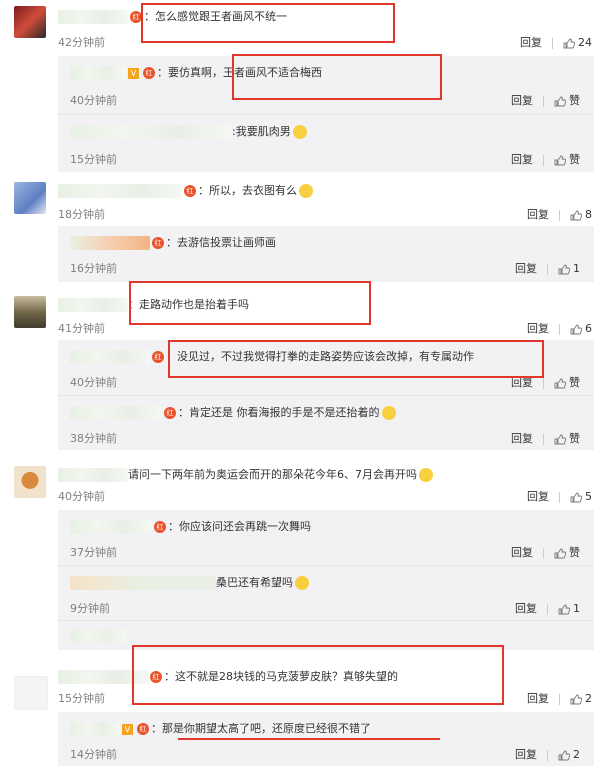  Describe the element at coordinates (93, 438) in the screenshot. I see `reply-time: 38分钟前` at that location.